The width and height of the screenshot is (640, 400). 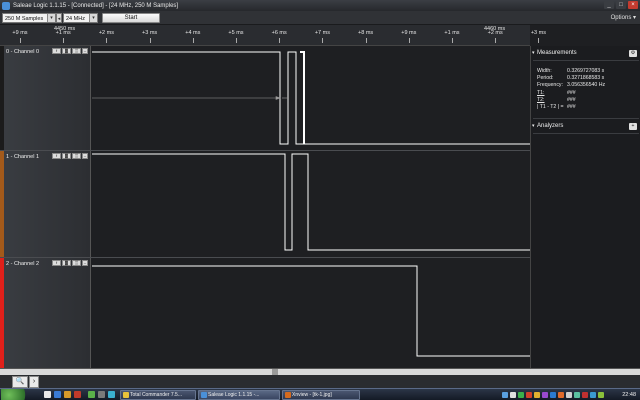 What do you see at coordinates (131, 18) in the screenshot?
I see `start-button: Start` at bounding box center [131, 18].